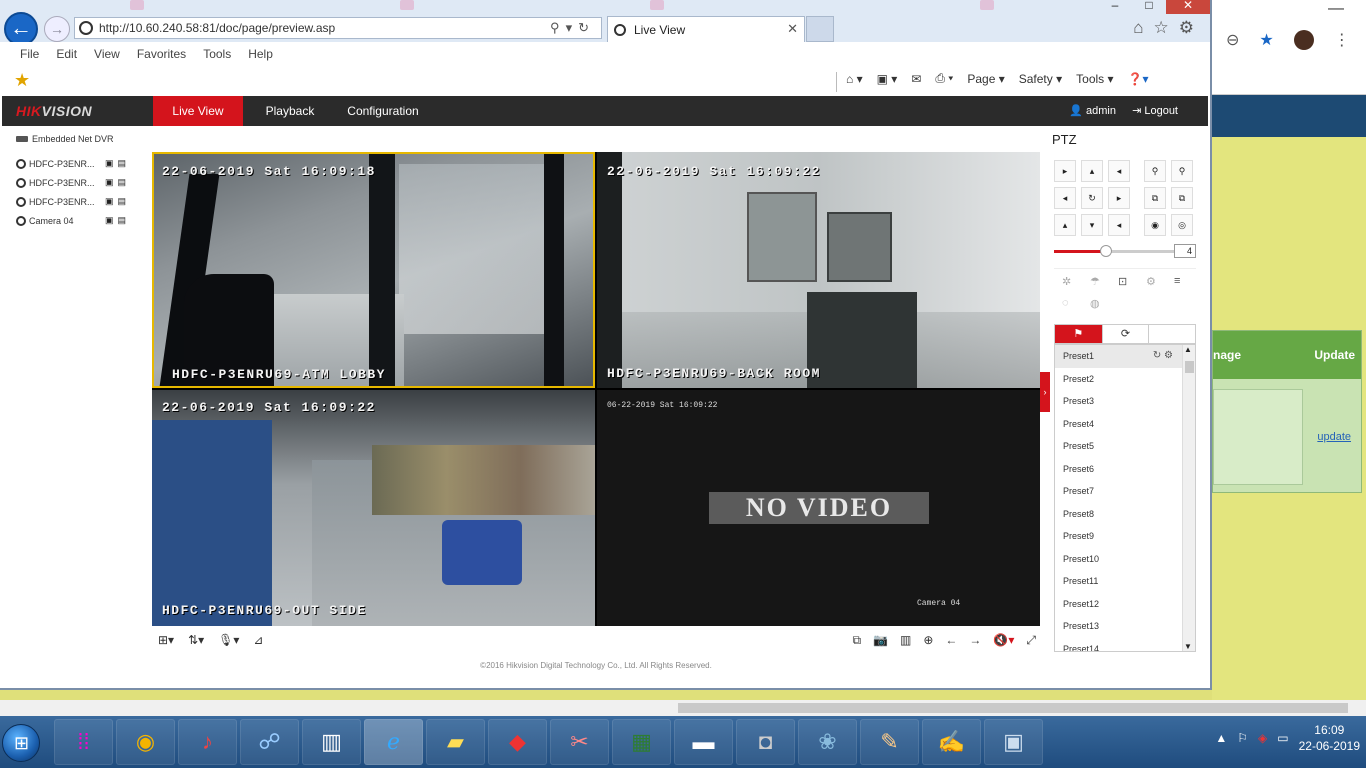 The image size is (1366, 768). What do you see at coordinates (1138, 79) in the screenshot?
I see `help-icon: ❓▾` at bounding box center [1138, 79].